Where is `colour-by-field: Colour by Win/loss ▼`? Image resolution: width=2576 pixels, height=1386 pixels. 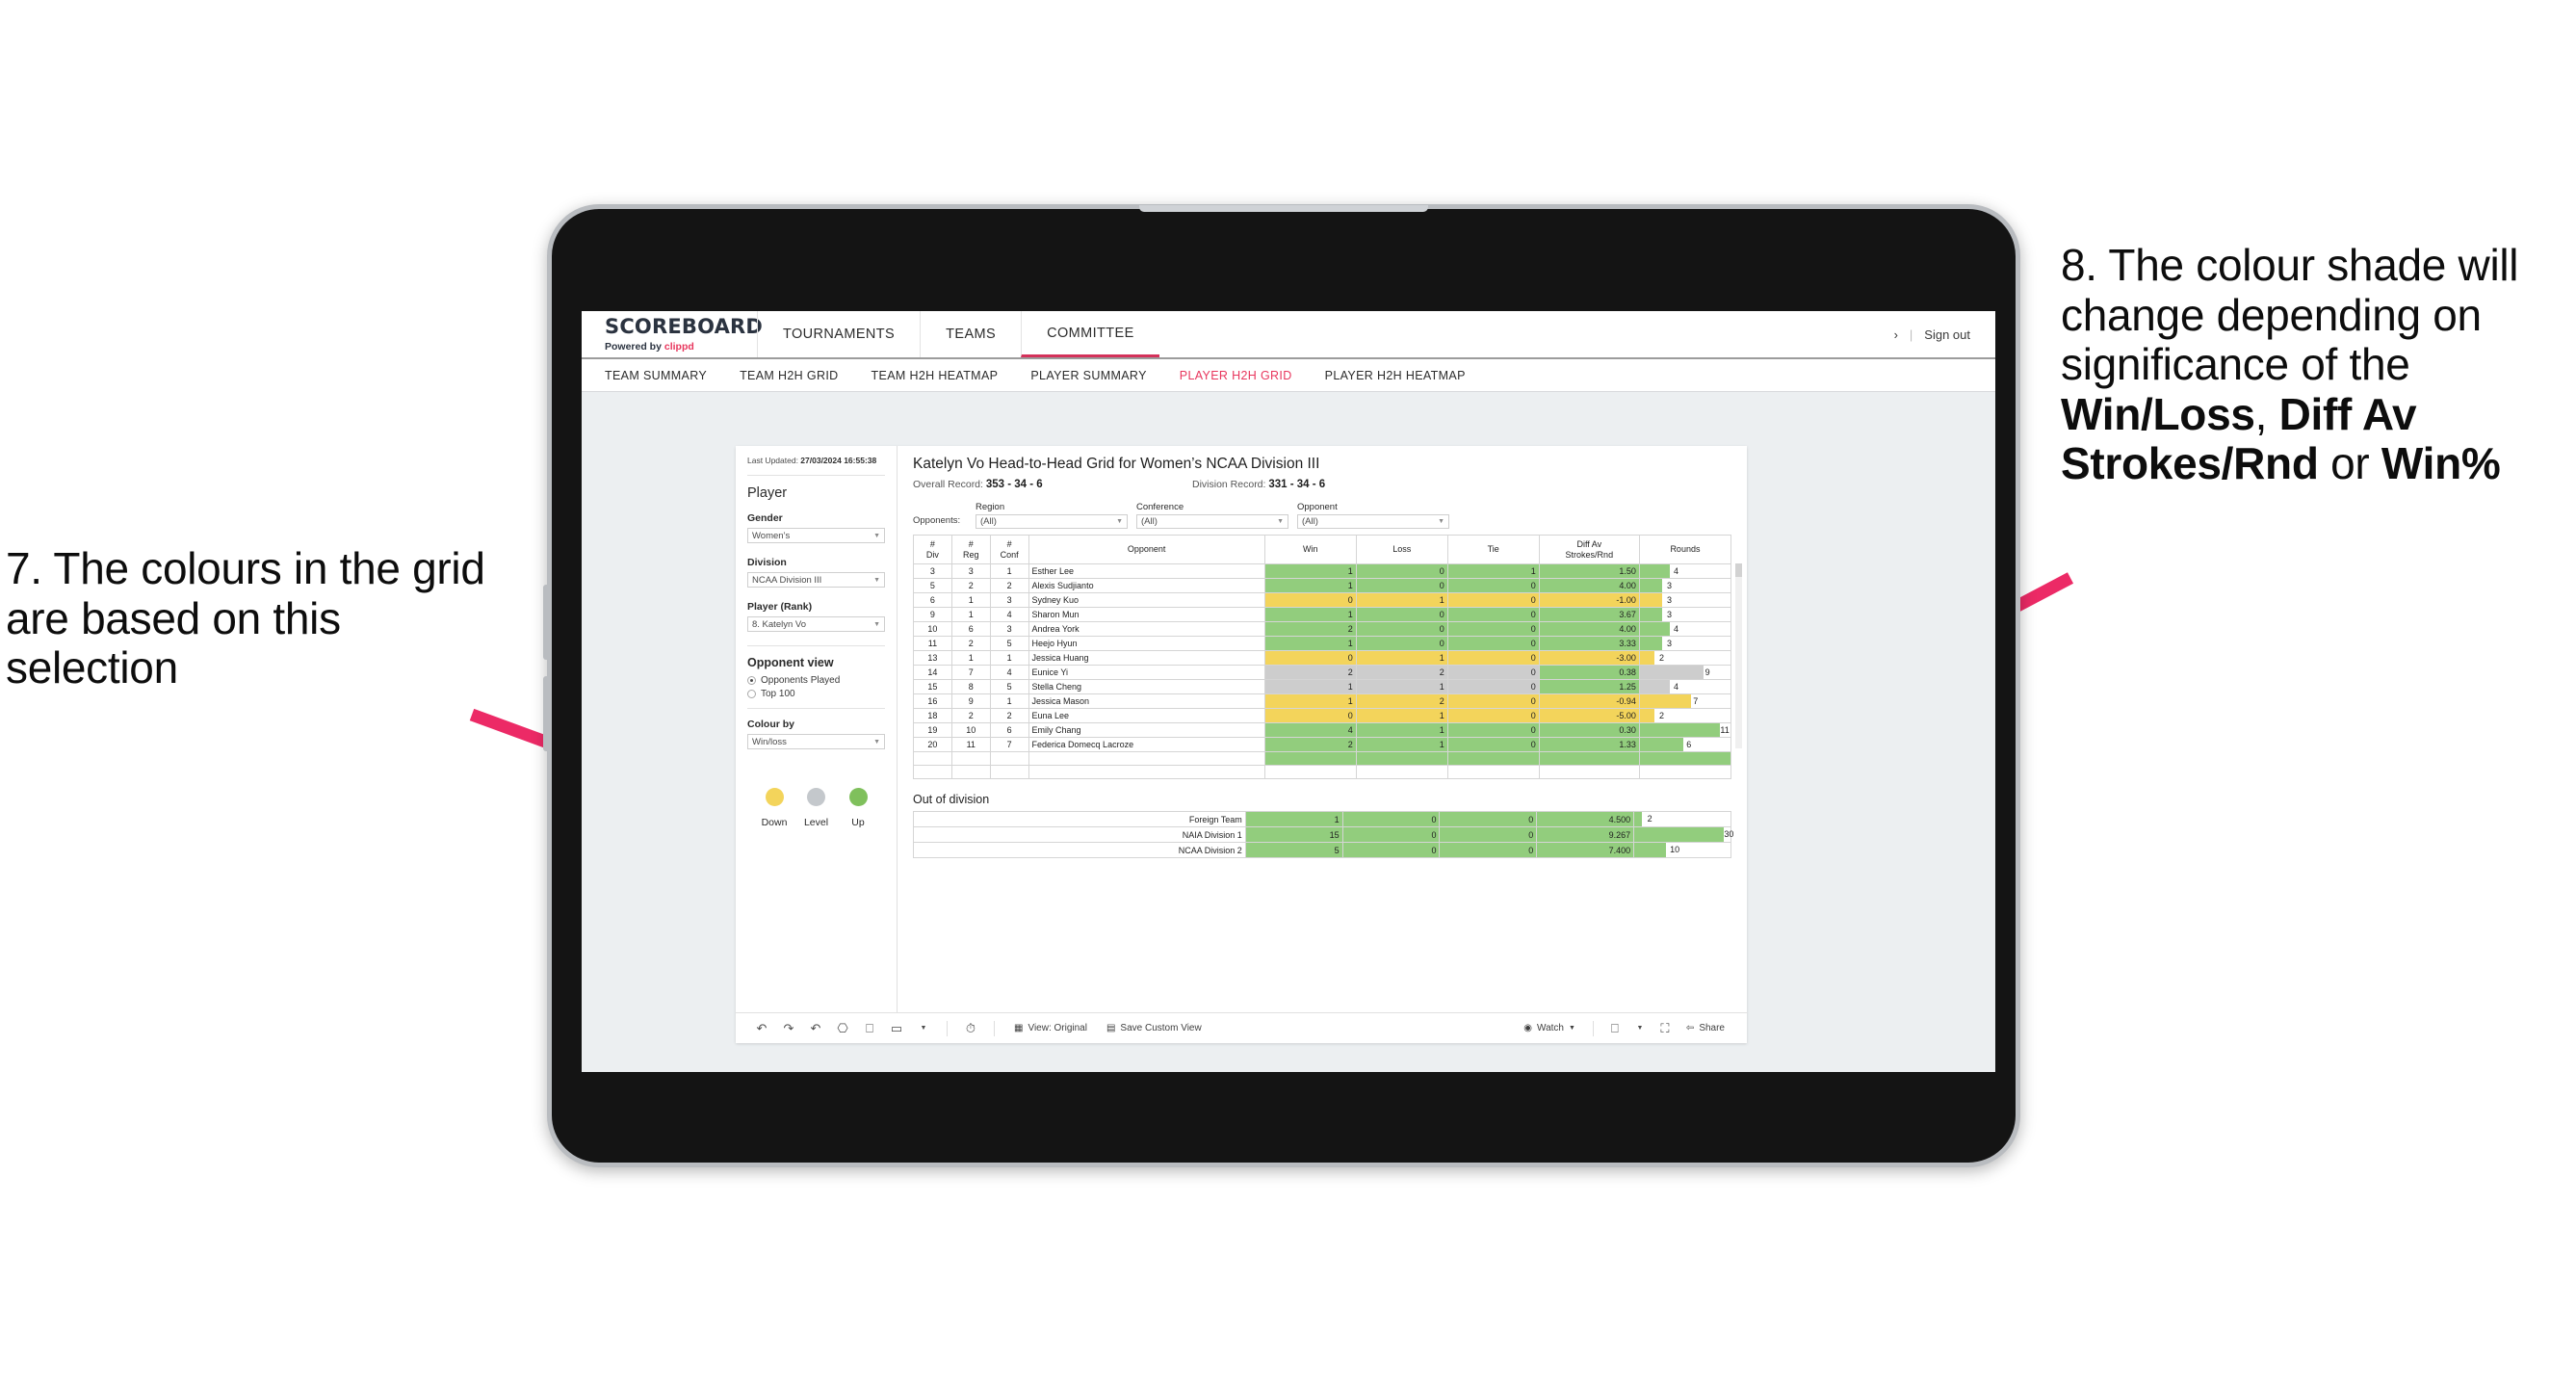 colour-by-field: Colour by Win/loss ▼ is located at coordinates (816, 734).